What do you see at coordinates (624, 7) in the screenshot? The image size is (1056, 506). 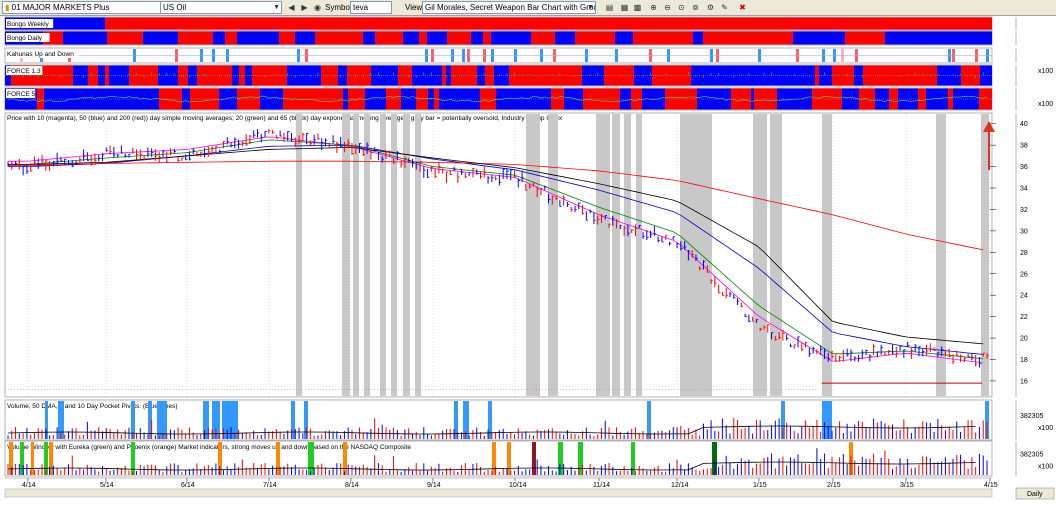 I see `chart-icon: ▦` at bounding box center [624, 7].